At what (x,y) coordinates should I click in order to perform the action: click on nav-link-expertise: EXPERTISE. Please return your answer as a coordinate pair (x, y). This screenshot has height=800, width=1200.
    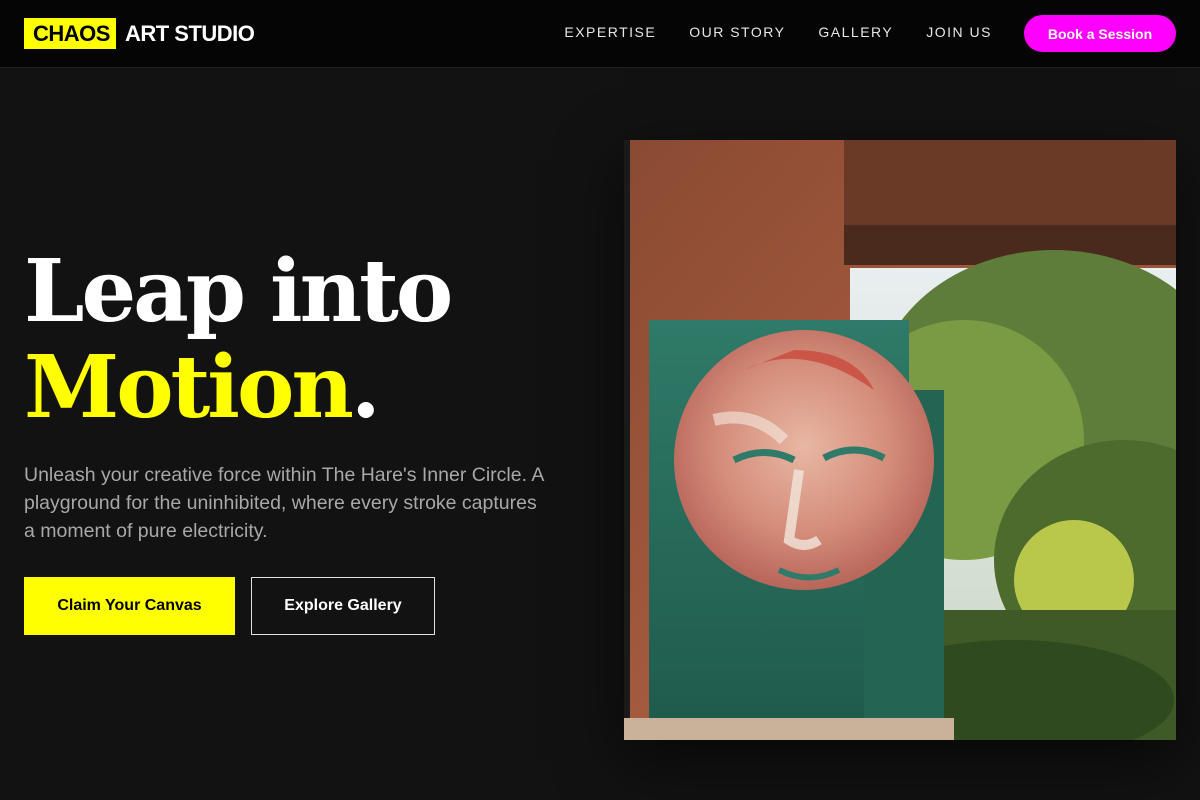
    Looking at the image, I should click on (610, 32).